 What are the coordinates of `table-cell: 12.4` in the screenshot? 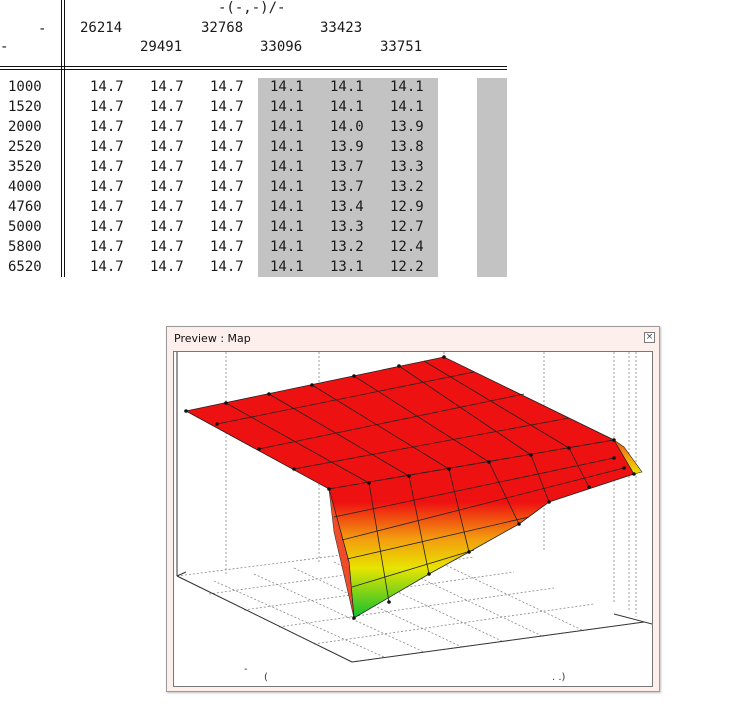 It's located at (407, 247).